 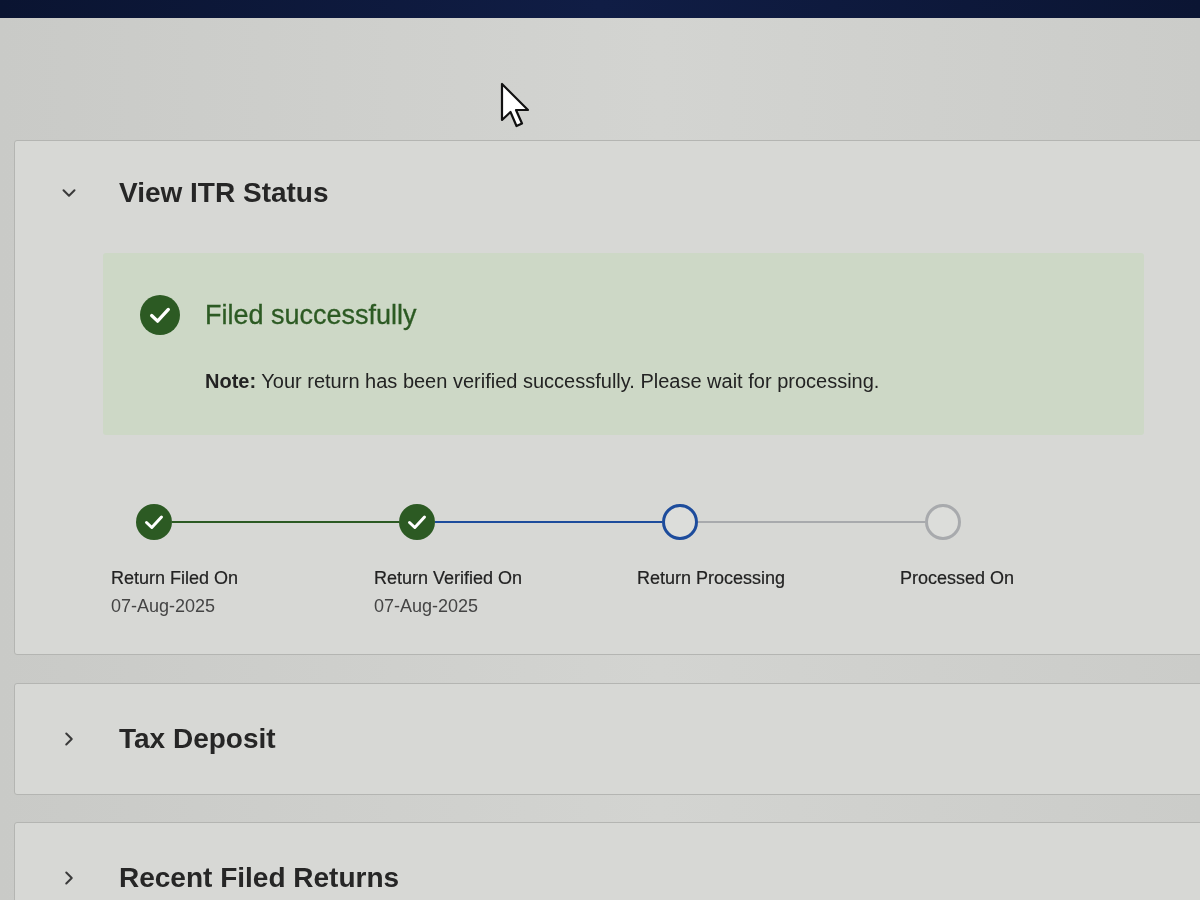 I want to click on status-heading: Filed successfully, so click(x=311, y=315).